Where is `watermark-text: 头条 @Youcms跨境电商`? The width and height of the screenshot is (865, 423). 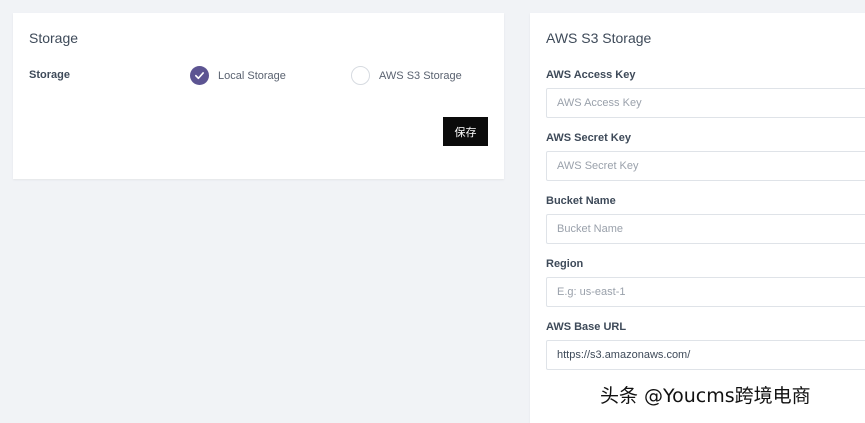
watermark-text: 头条 @Youcms跨境电商 is located at coordinates (705, 396).